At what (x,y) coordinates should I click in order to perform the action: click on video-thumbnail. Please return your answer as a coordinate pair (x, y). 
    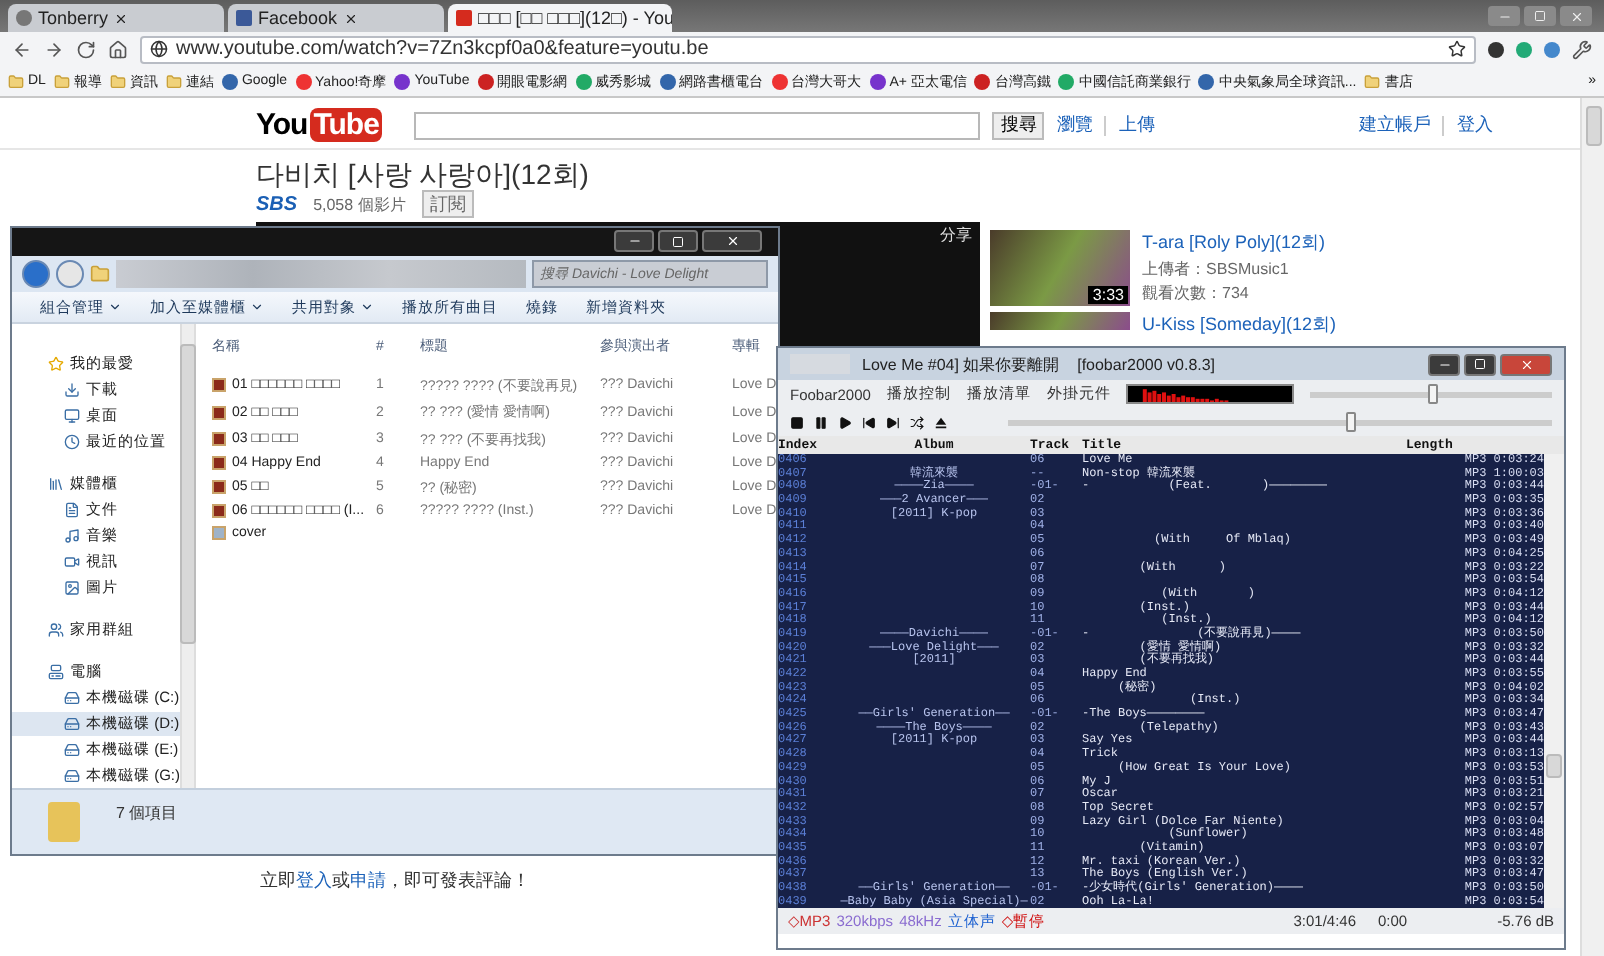
    Looking at the image, I should click on (1060, 321).